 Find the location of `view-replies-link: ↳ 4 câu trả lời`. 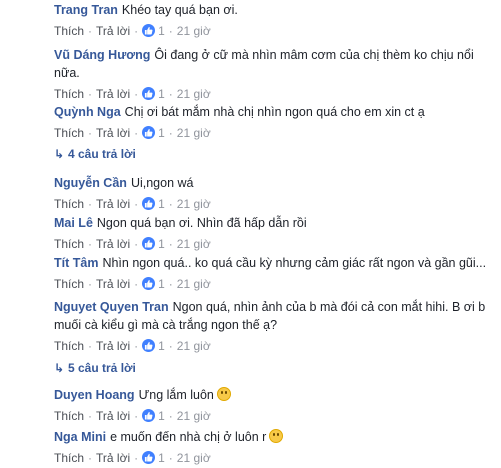

view-replies-link: ↳ 4 câu trả lời is located at coordinates (95, 154).